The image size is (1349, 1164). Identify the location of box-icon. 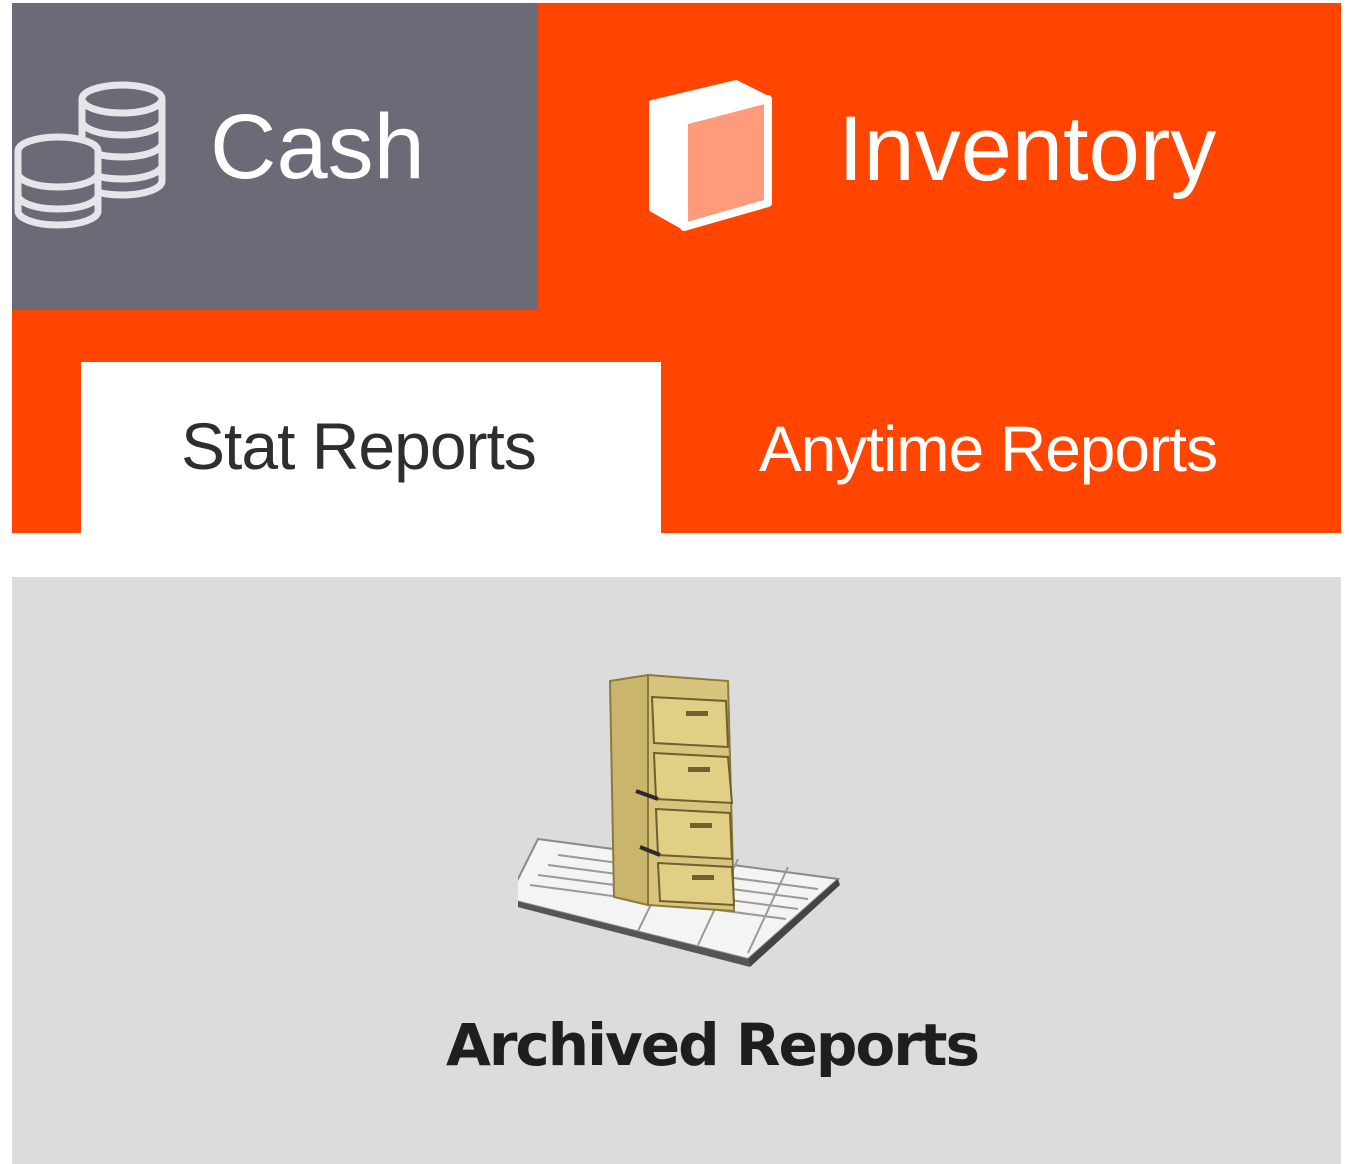
(710, 155).